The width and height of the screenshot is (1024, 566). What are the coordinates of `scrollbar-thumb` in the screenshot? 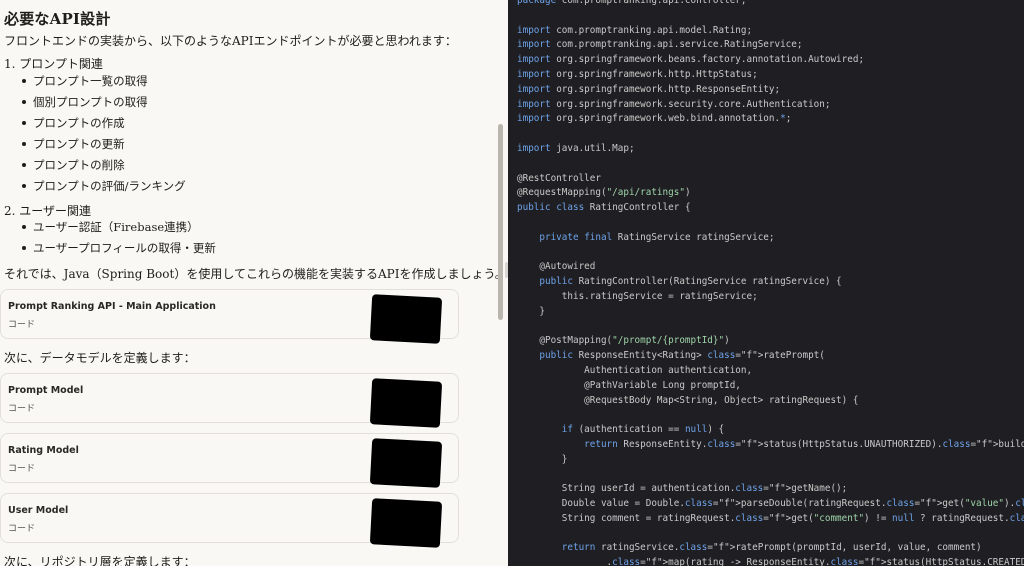 It's located at (500, 222).